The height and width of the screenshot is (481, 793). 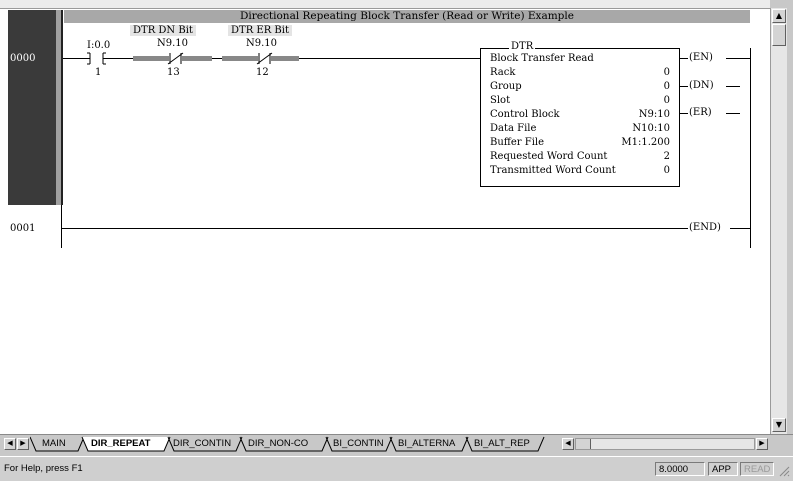 I want to click on tab-dir-repeat: DIR_REPEAT, so click(x=120, y=444).